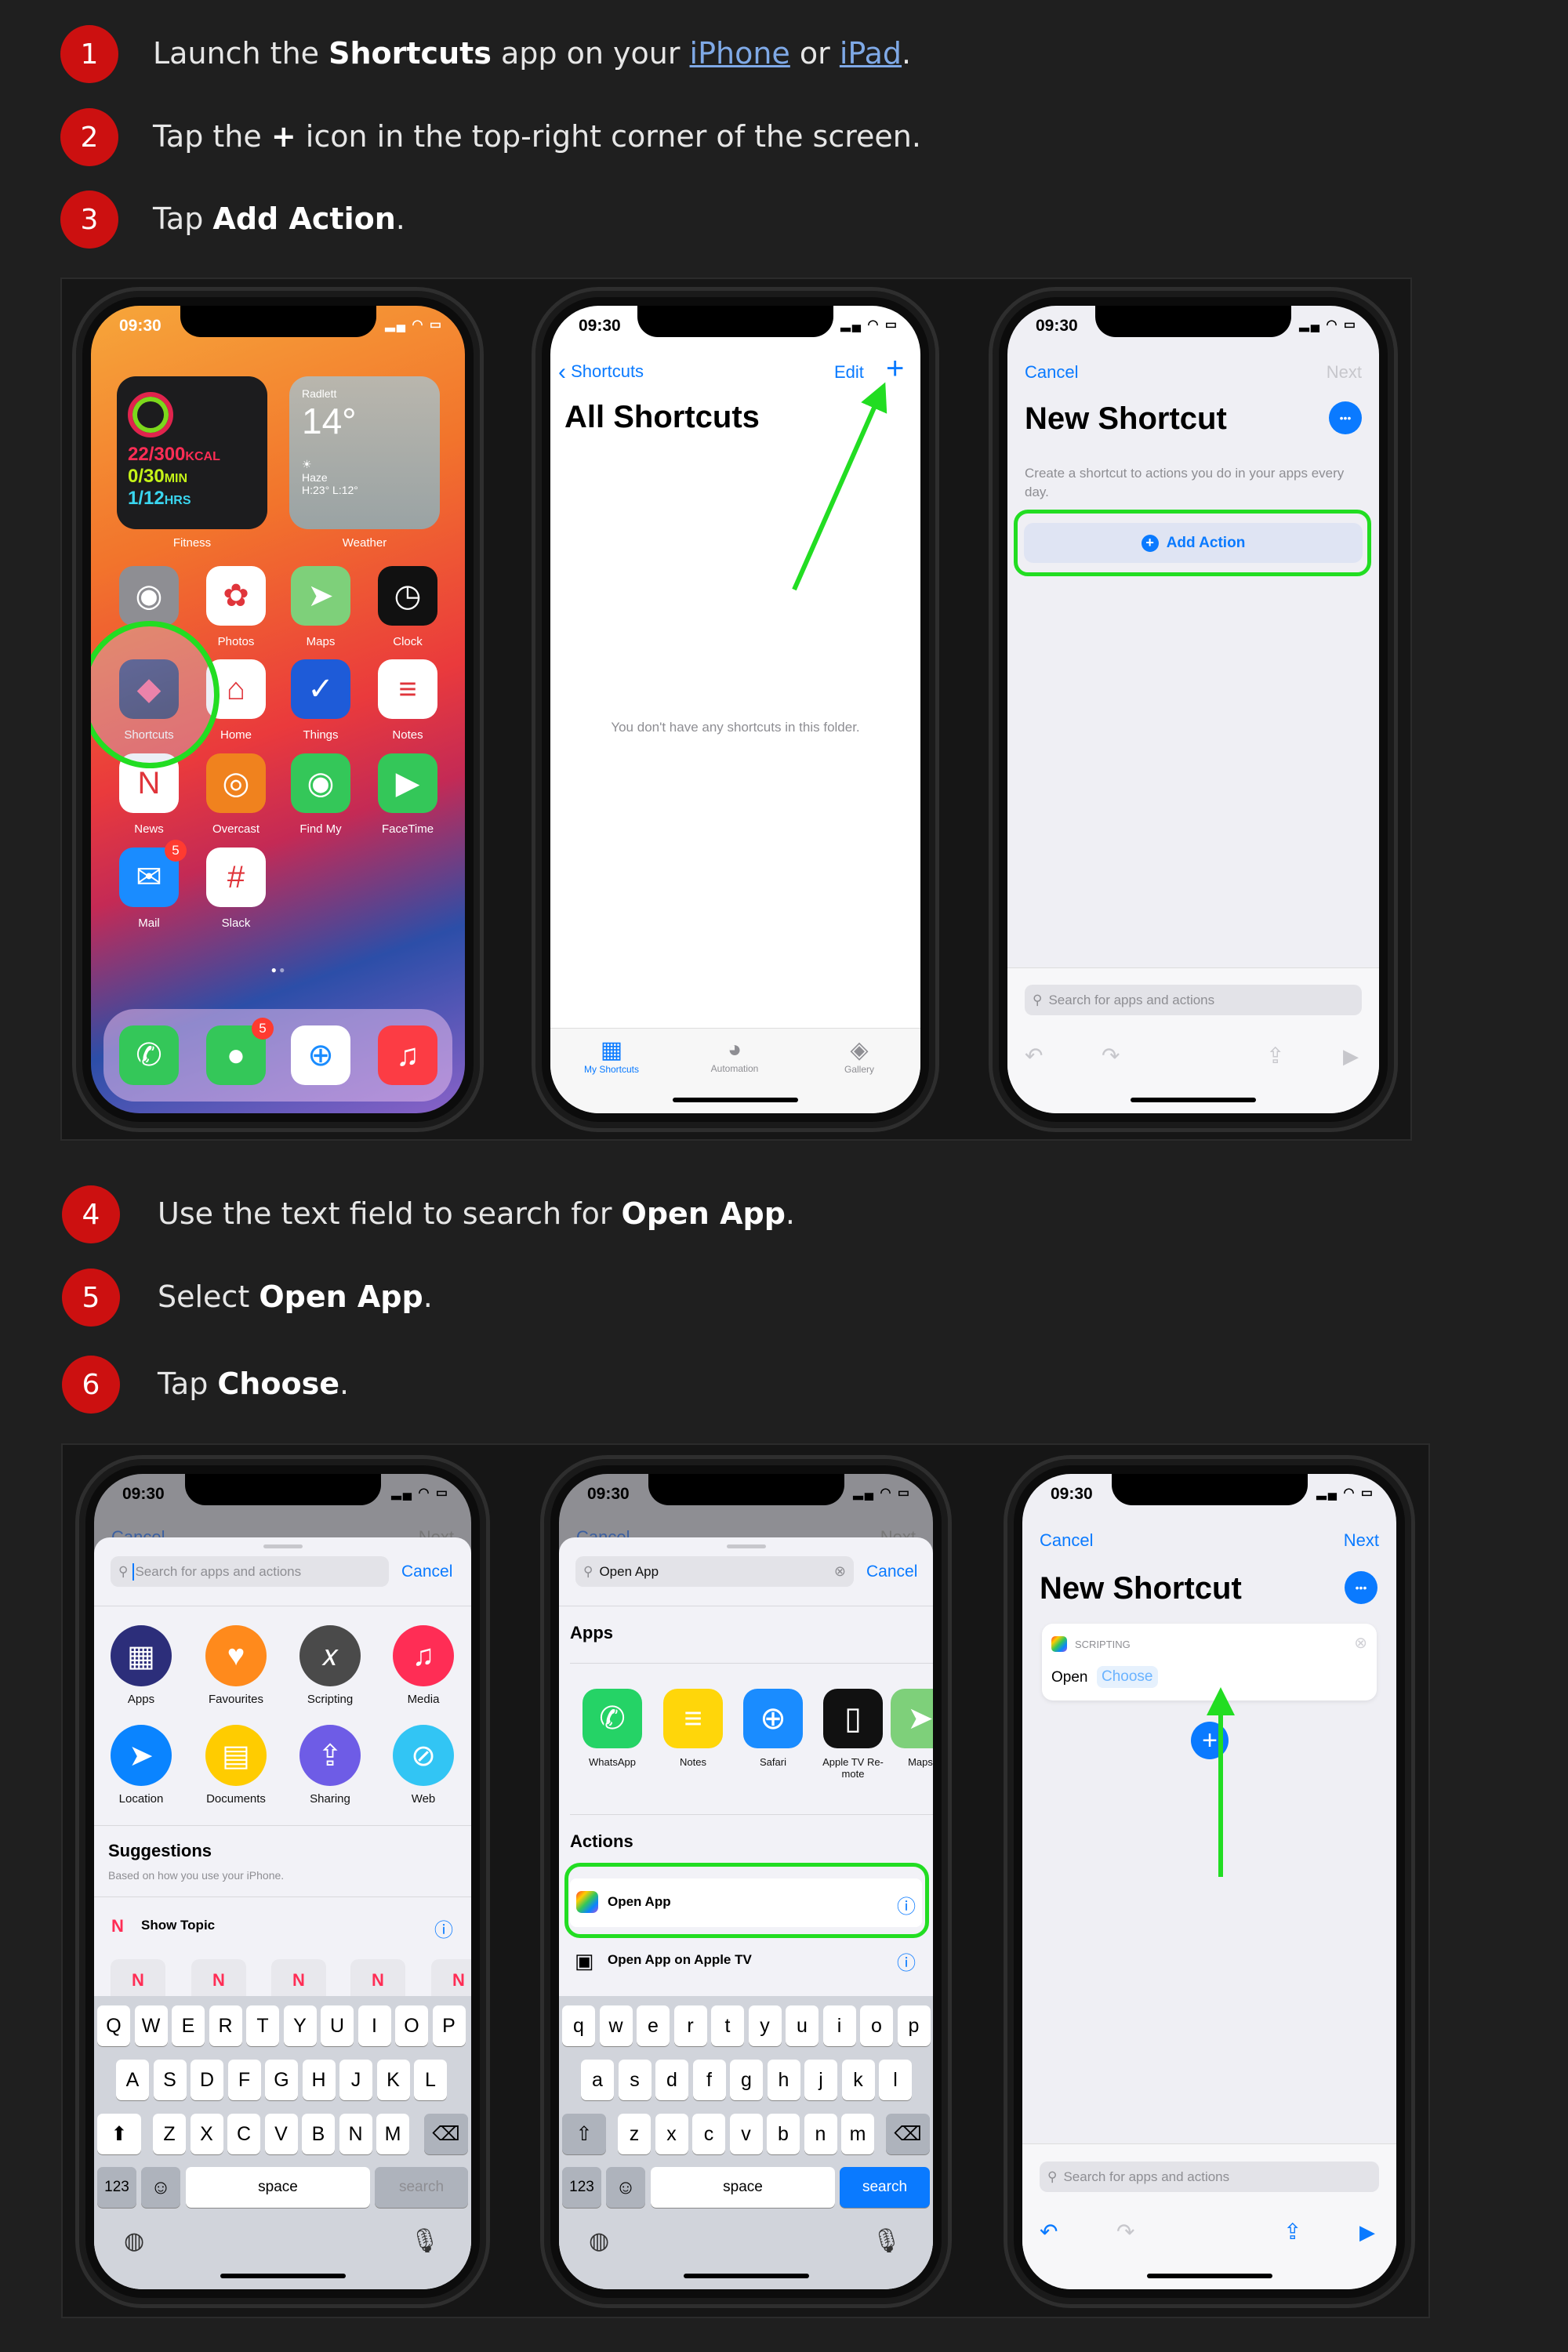 This screenshot has height=2352, width=1568. What do you see at coordinates (141, 1665) in the screenshot?
I see `category-apps: ▦ Apps` at bounding box center [141, 1665].